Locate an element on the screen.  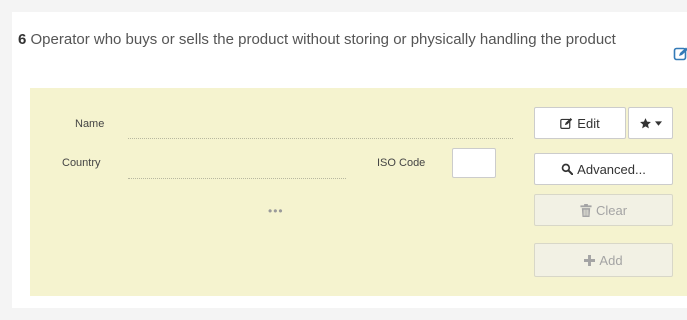
iso-code-label: ISO Code is located at coordinates (401, 163).